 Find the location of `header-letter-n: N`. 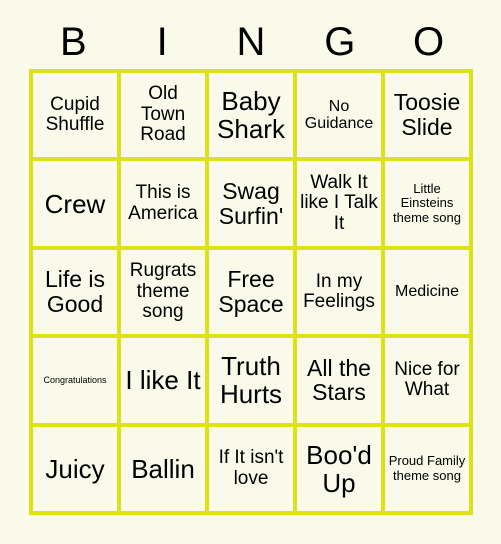

header-letter-n: N is located at coordinates (251, 41).